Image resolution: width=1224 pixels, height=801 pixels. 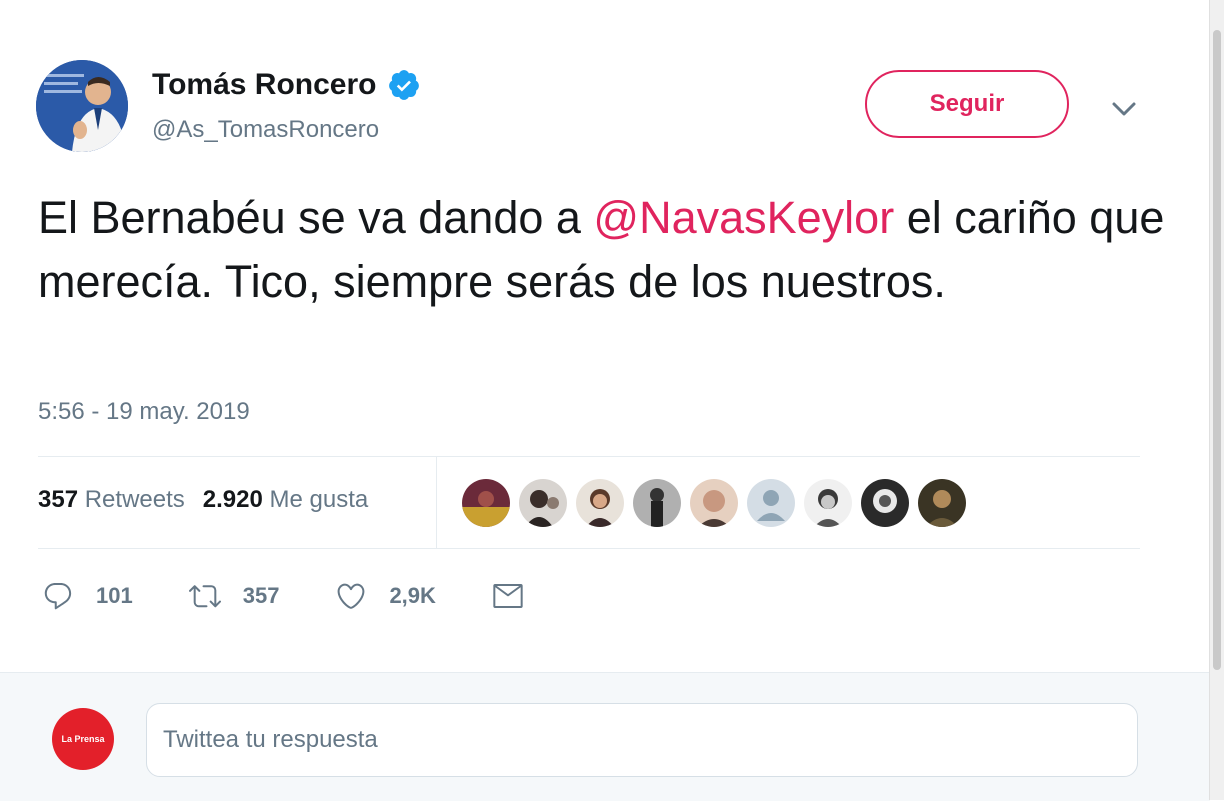 I want to click on liker-avatars, so click(x=718, y=503).